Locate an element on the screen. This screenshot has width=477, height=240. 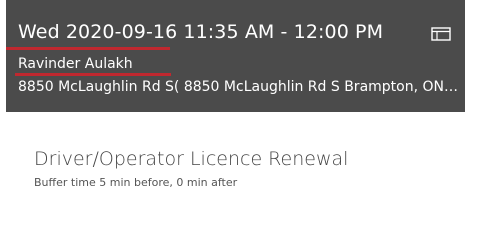
appointment-datetime: Wed 2020-09-16 11:35 AM - 12:00 PM is located at coordinates (201, 32).